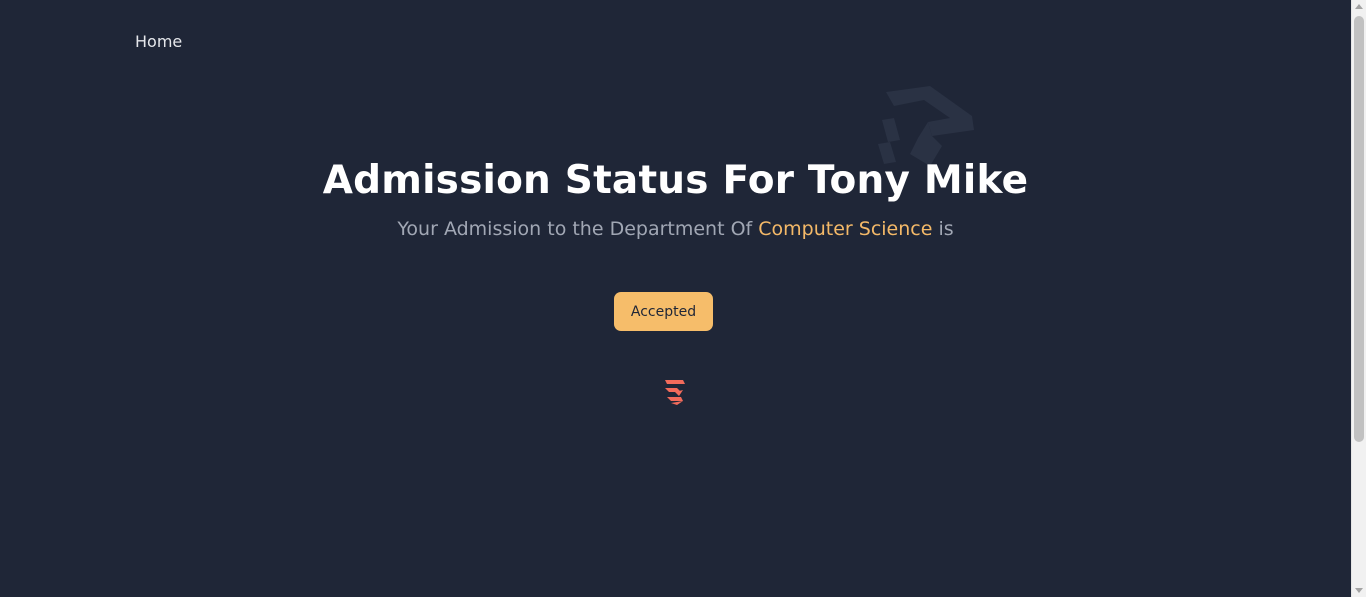 This screenshot has width=1366, height=597. Describe the element at coordinates (943, 229) in the screenshot. I see `subtitle-suffix: is` at that location.